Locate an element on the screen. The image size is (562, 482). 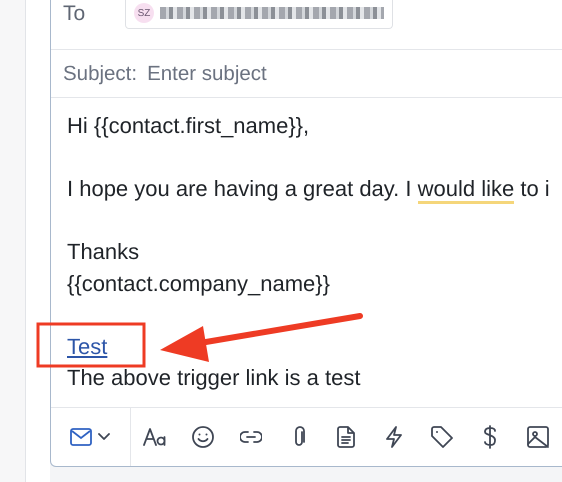
subject-label: Subject: is located at coordinates (100, 74).